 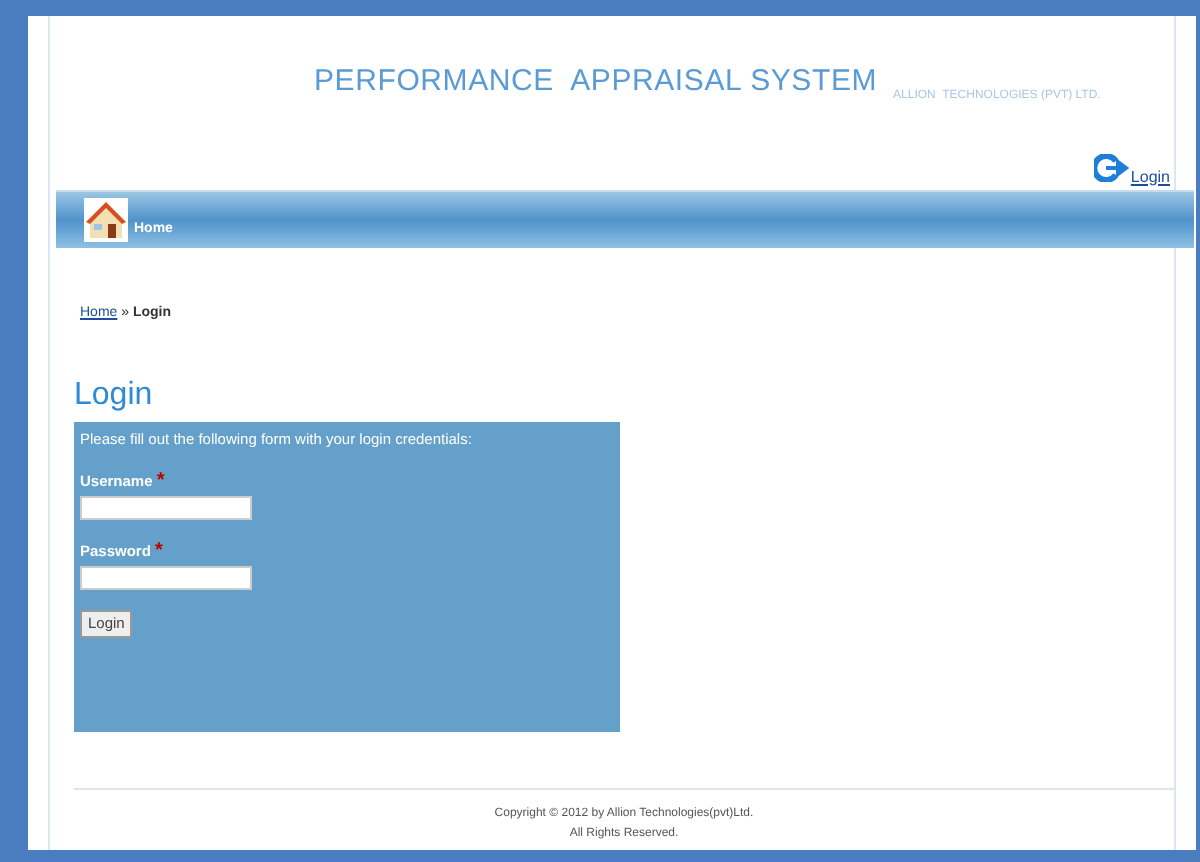 I want to click on house-icon, so click(x=106, y=219).